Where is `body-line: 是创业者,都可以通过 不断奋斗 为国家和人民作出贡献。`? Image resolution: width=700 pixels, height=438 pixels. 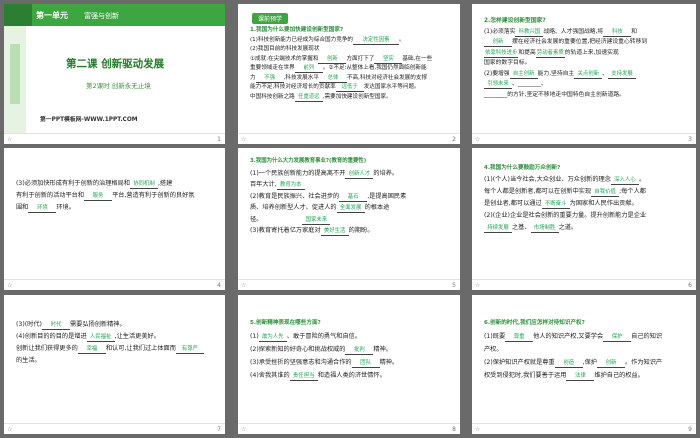
body-line: 是创业者,都可以通过 不断奋斗 为国家和人民作出贡献。 is located at coordinates (561, 204).